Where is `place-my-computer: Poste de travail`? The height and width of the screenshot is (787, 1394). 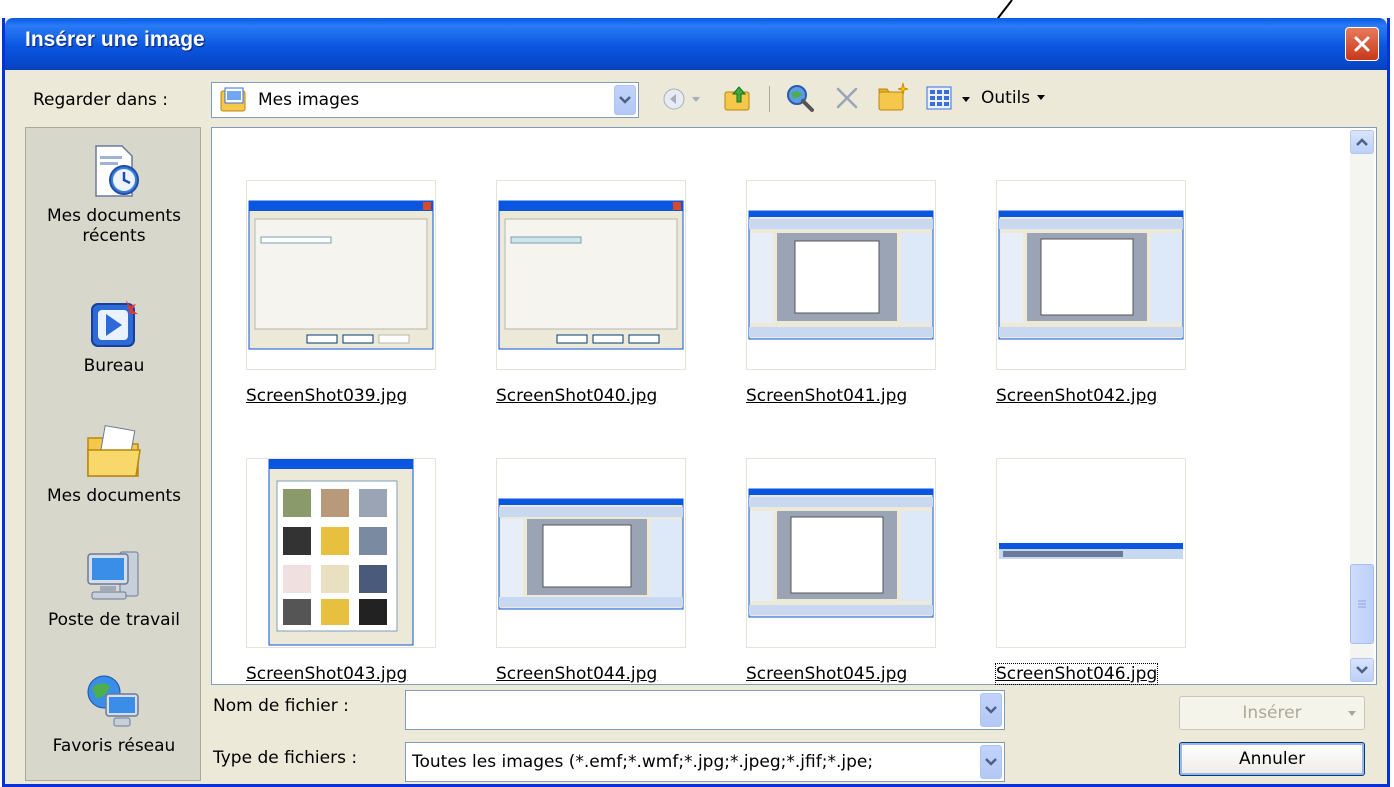
place-my-computer: Poste de travail is located at coordinates (114, 588).